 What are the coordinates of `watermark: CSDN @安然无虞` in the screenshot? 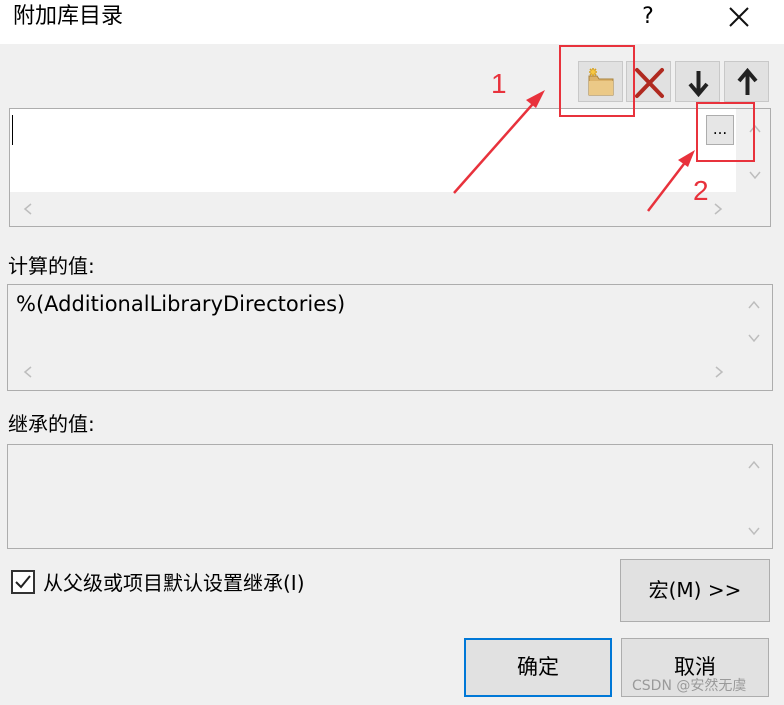 It's located at (689, 686).